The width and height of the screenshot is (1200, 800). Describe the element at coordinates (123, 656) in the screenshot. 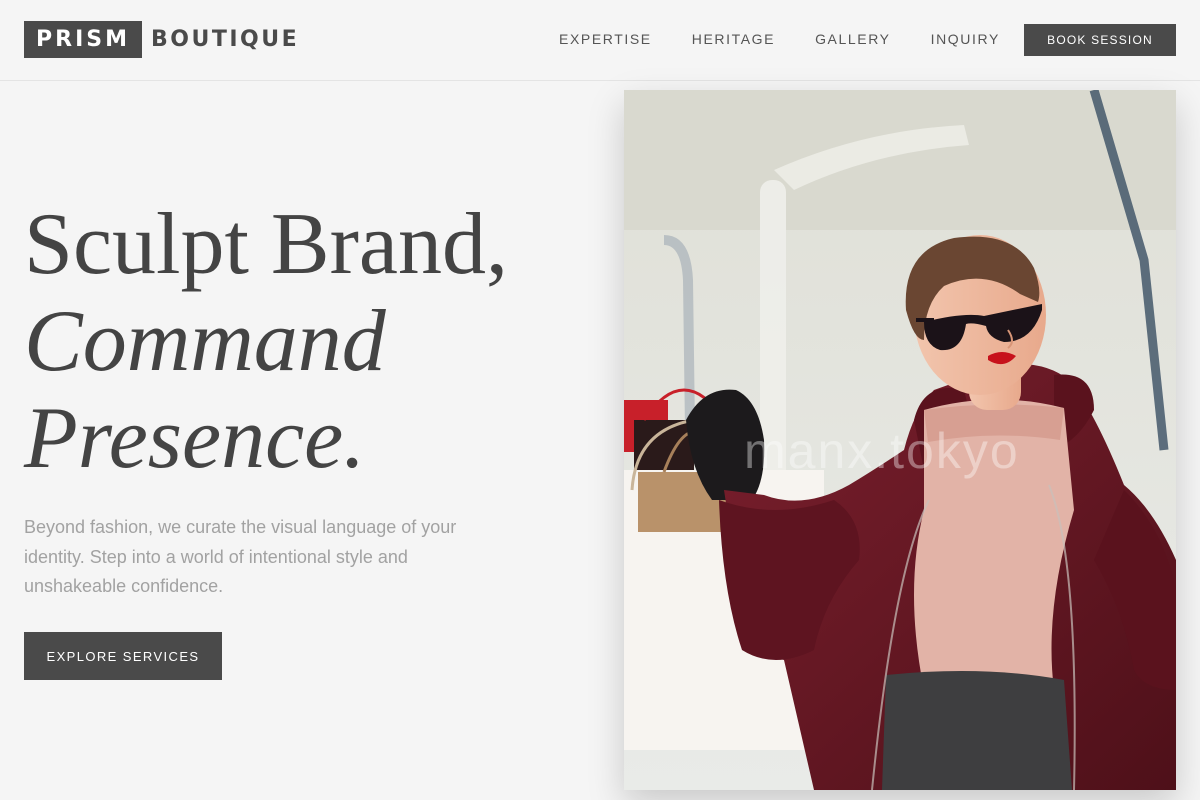

I see `explore-services-button: EXPLORE SERVICES` at that location.